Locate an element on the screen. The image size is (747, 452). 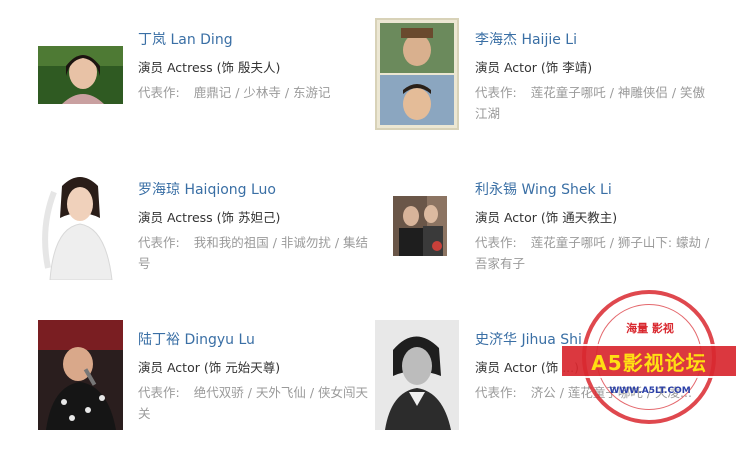
cast-name-link: 丁岚 Lan Ding is located at coordinates (258, 40).